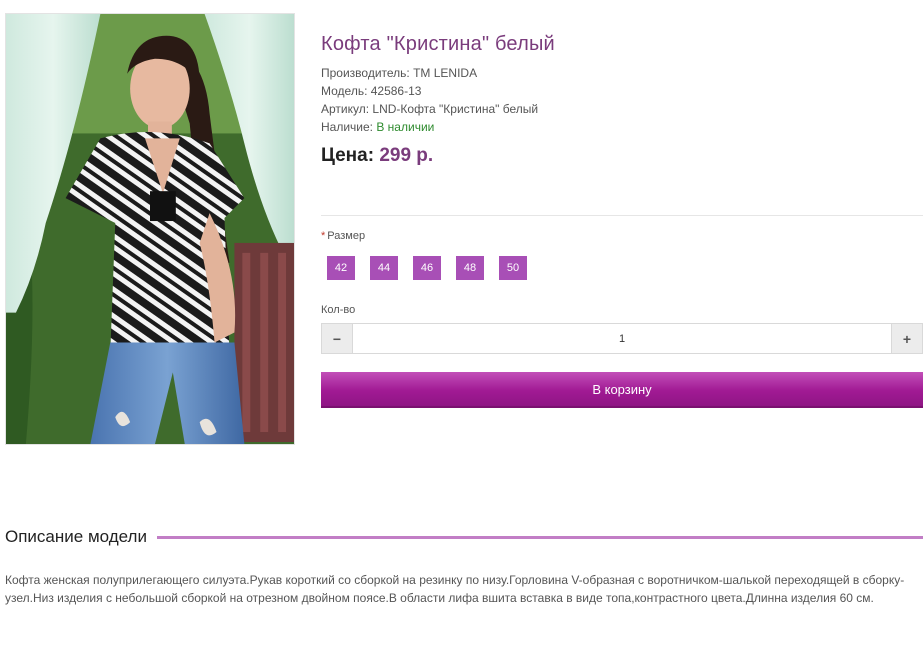  Describe the element at coordinates (349, 127) in the screenshot. I see `availability-label: Наличие:` at that location.